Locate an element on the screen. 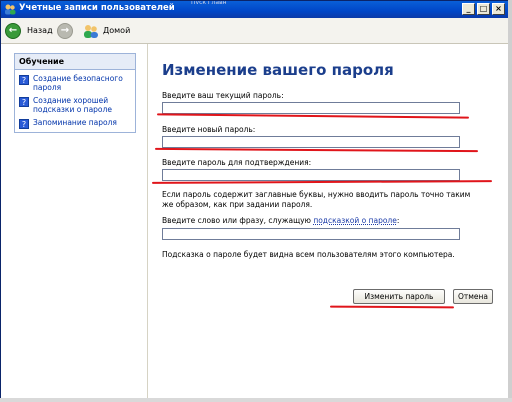  background-window-text: Пуск Главн is located at coordinates (209, 2).